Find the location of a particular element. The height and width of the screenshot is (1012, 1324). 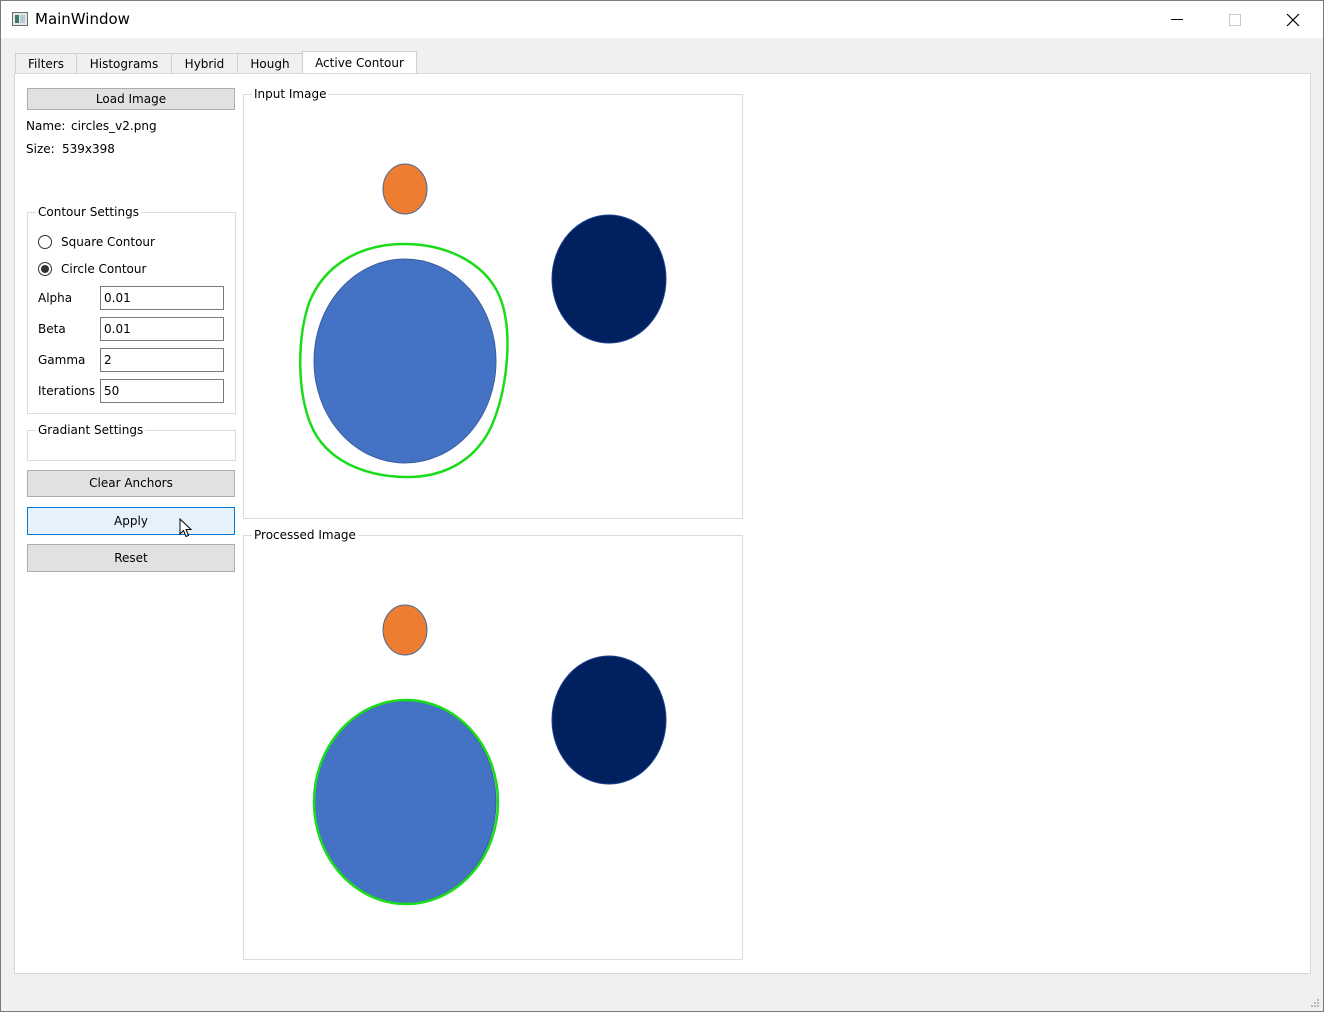

beta-label: Beta is located at coordinates (52, 329).